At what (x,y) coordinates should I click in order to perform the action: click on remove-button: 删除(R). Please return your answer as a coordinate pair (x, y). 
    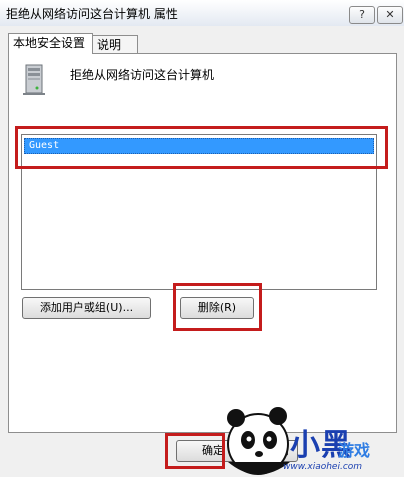
    Looking at the image, I should click on (217, 308).